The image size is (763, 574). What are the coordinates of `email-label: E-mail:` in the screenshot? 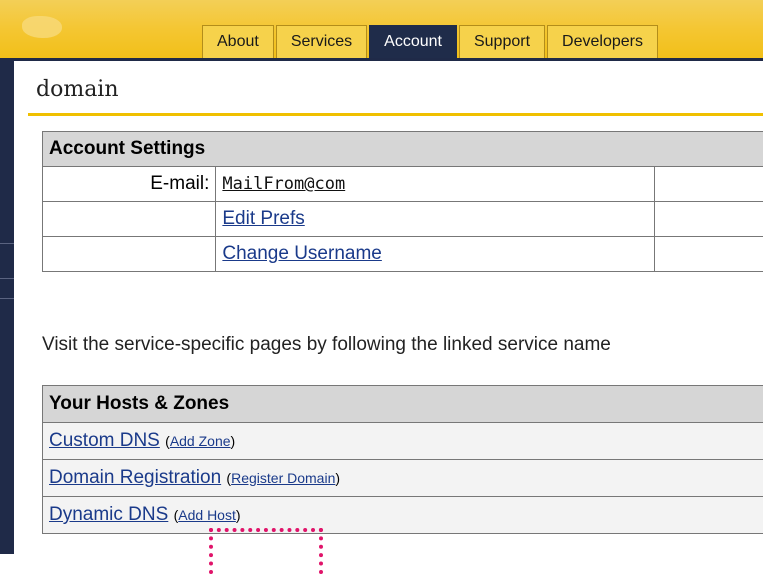 It's located at (129, 184).